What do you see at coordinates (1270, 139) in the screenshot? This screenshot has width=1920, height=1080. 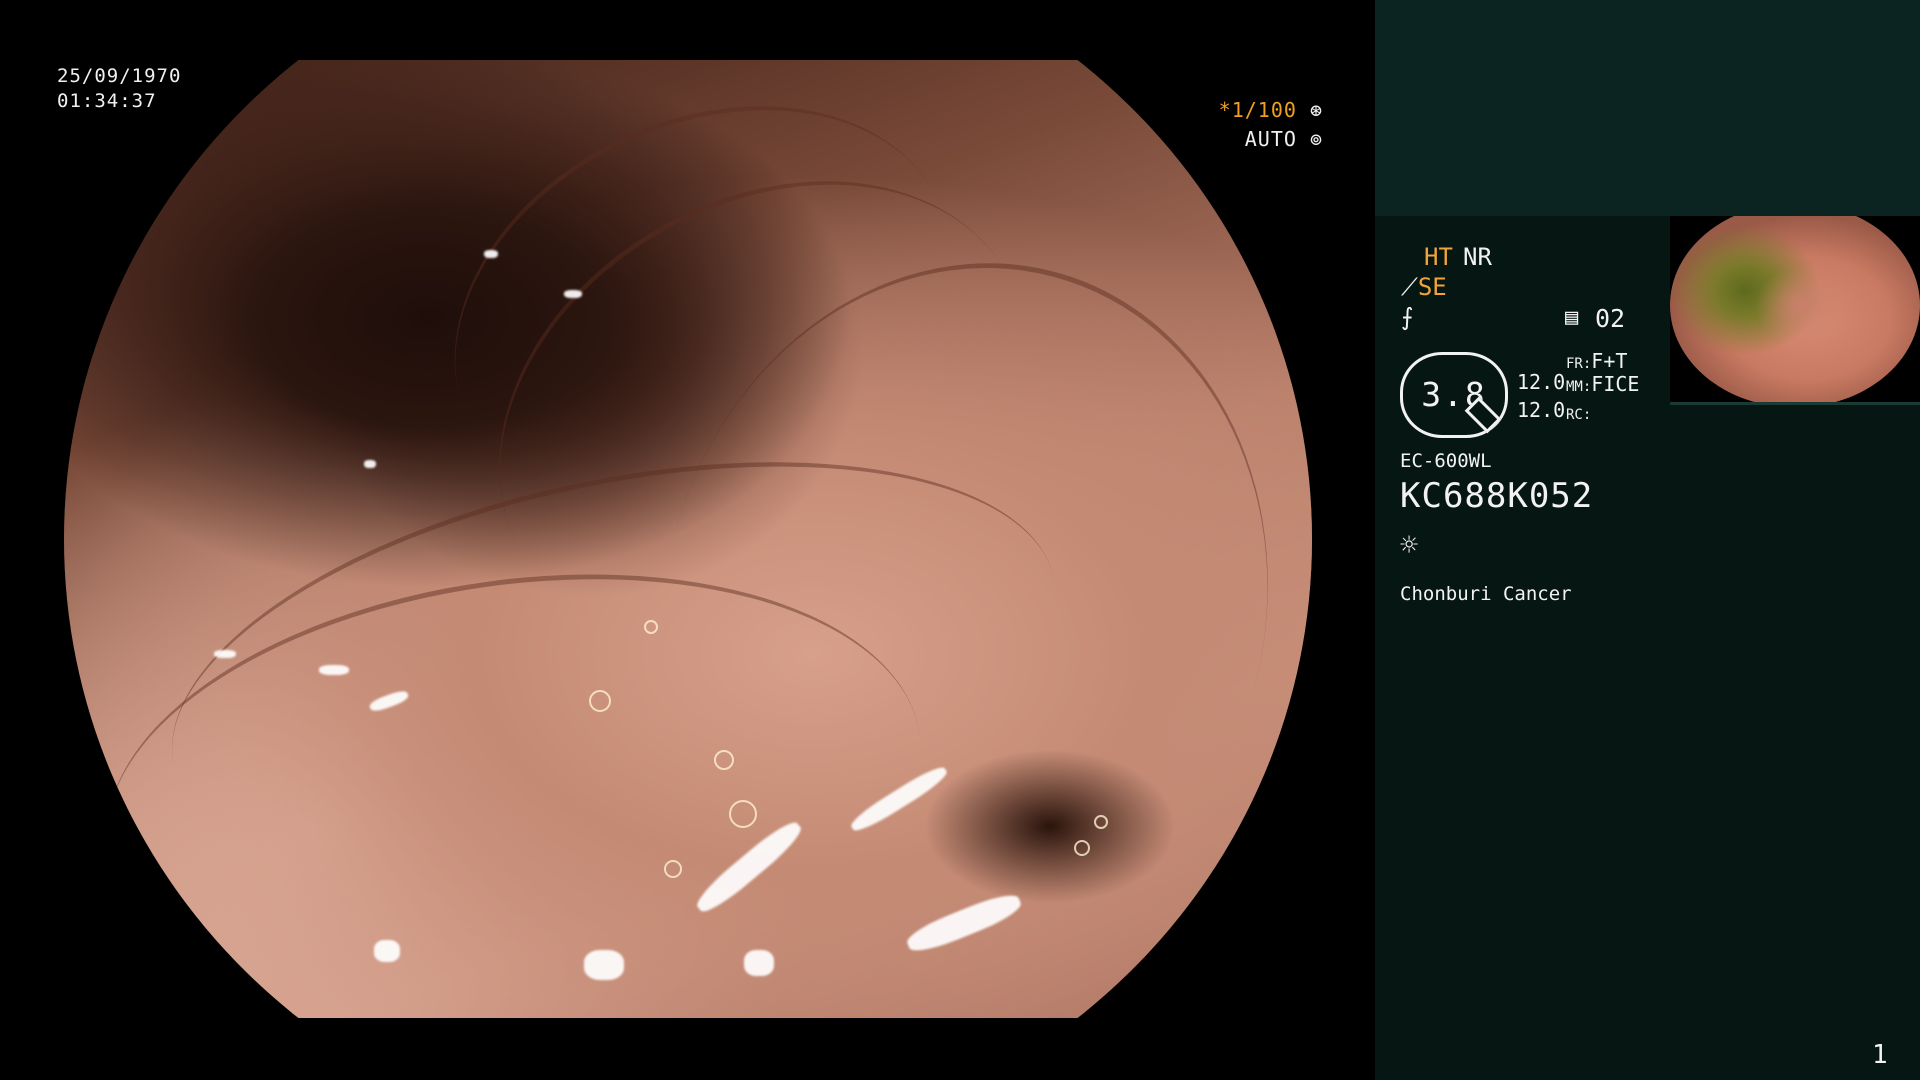 I see `iris-mode-label: AUTO` at bounding box center [1270, 139].